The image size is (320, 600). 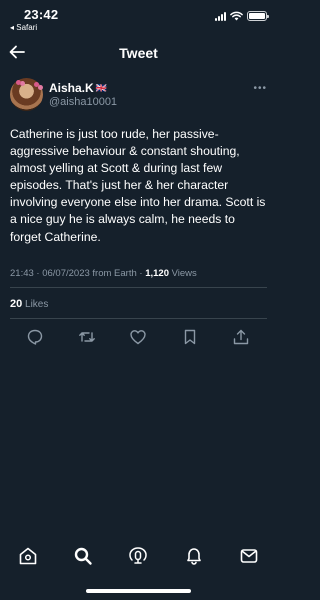 I want to click on bottom-tab-bar, so click(x=138, y=558).